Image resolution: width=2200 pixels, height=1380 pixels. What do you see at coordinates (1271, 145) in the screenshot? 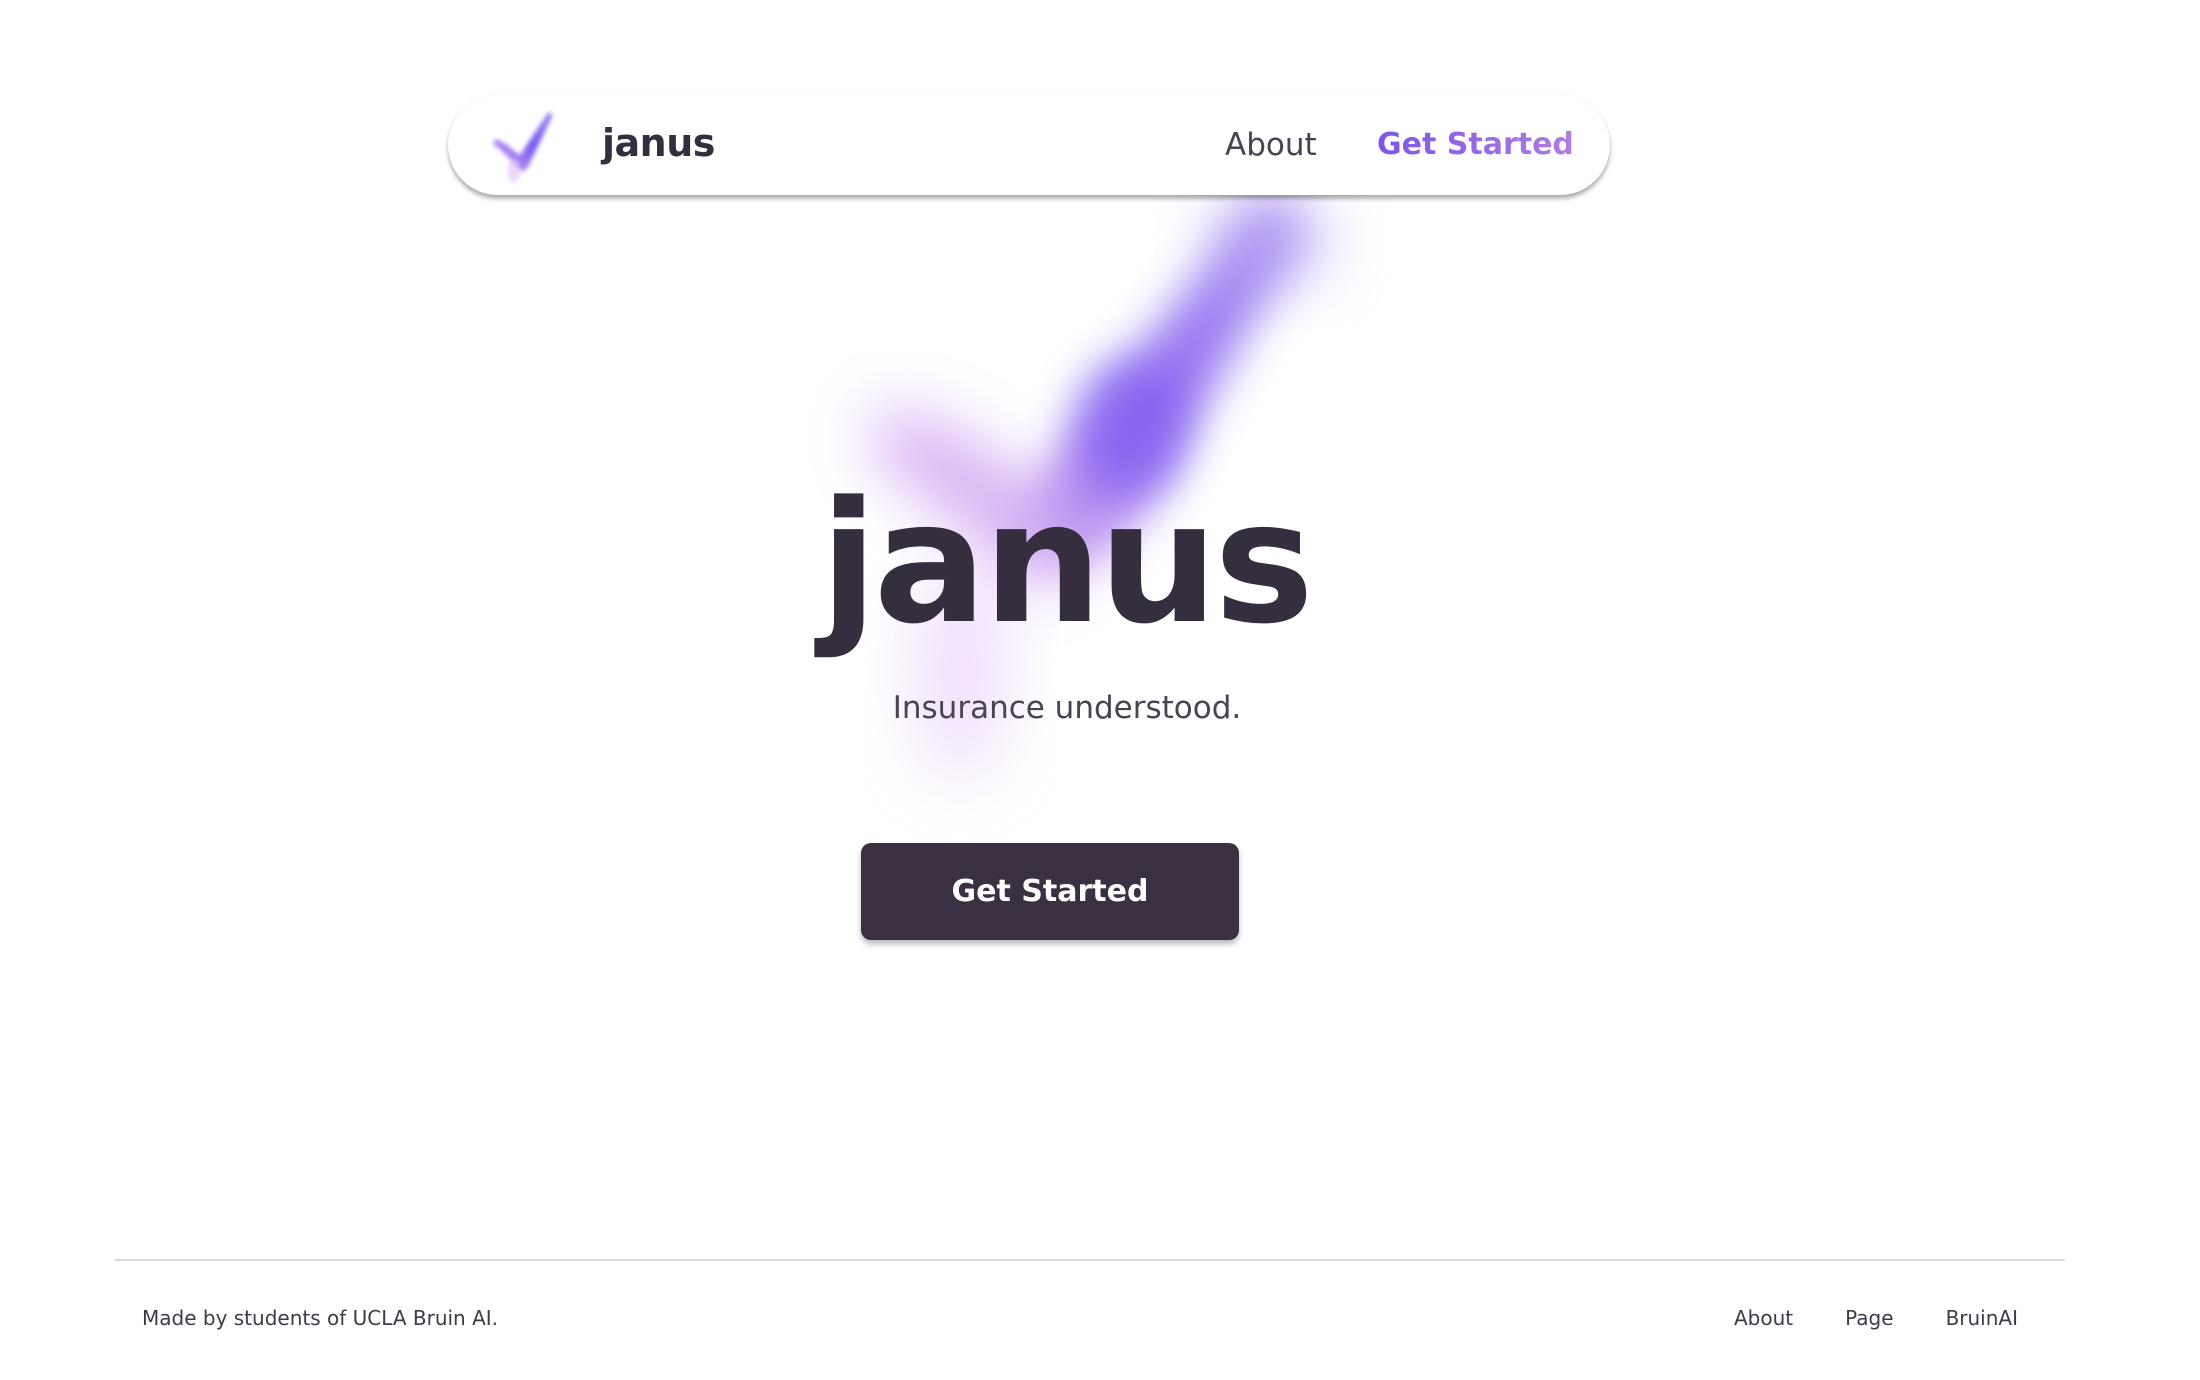
I see `nav-link-about: About` at bounding box center [1271, 145].